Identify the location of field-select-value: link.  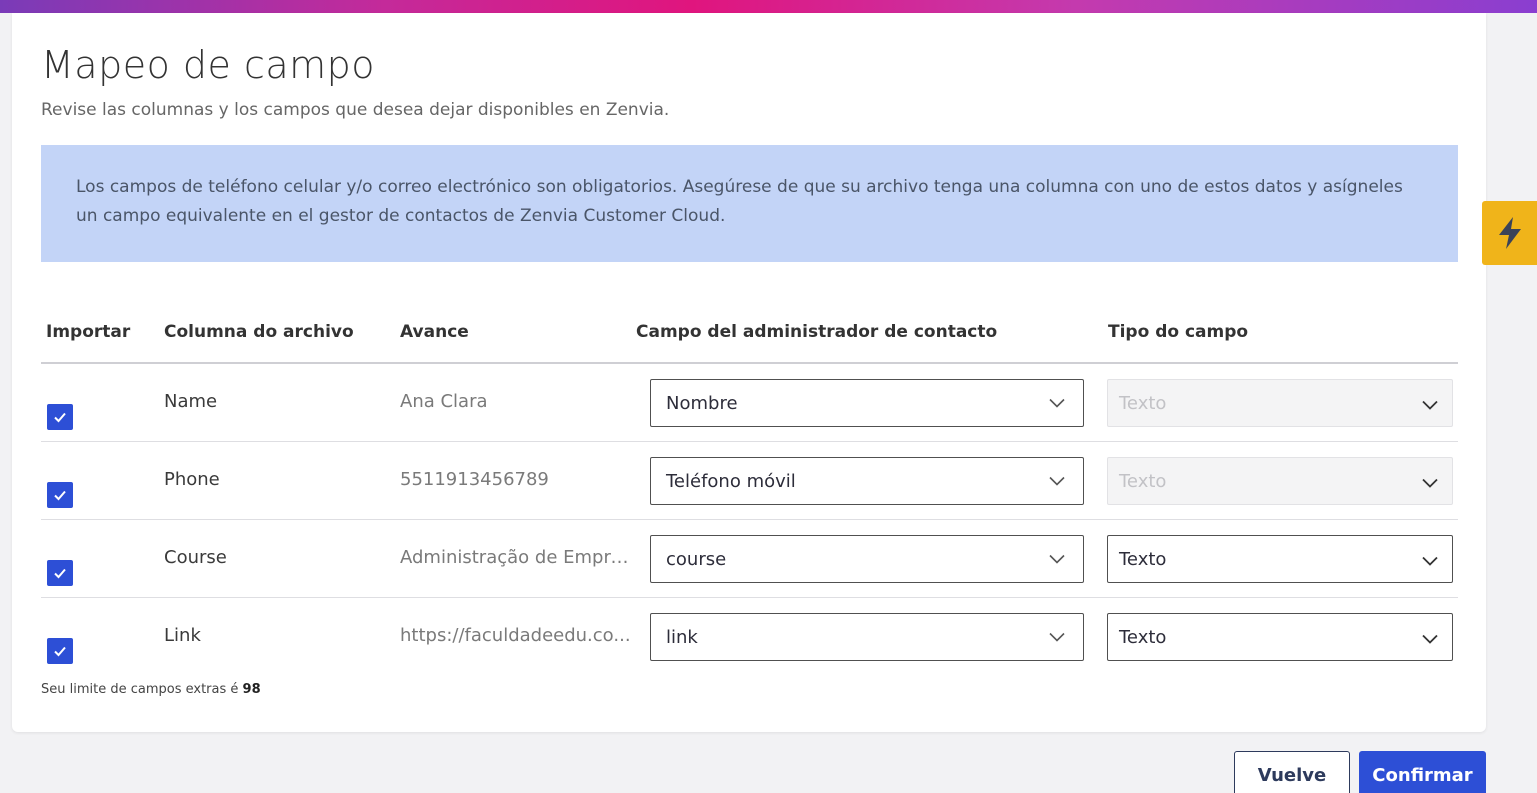
(682, 637).